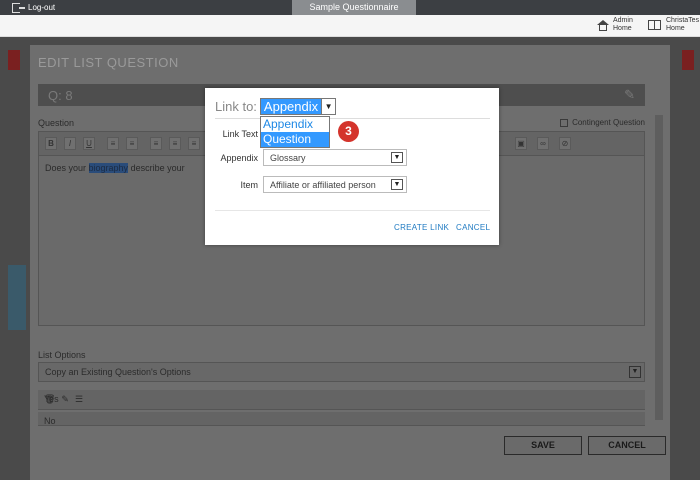 The width and height of the screenshot is (700, 480). I want to click on bulleted-list-button: ≡, so click(113, 143).